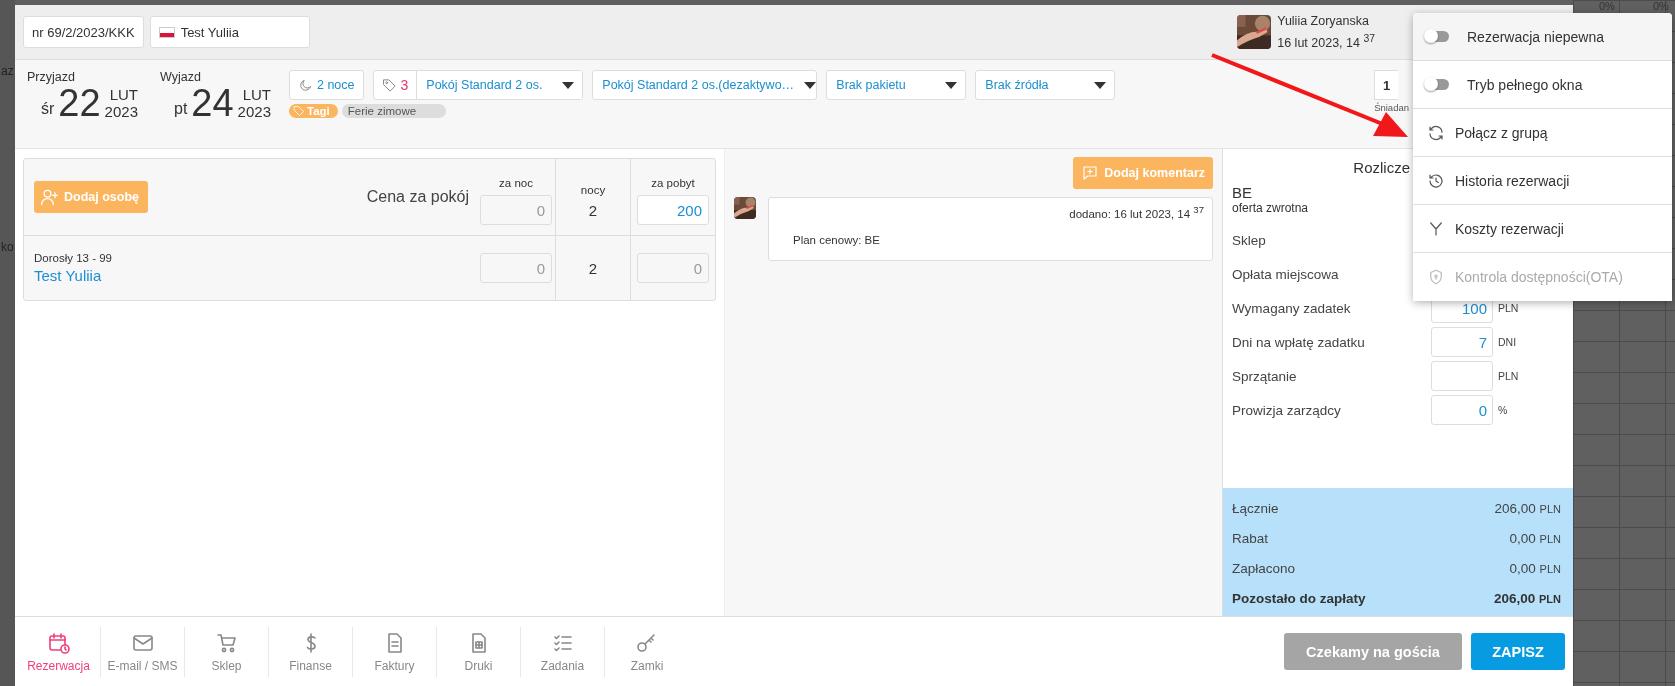  I want to click on comment-plus-icon, so click(1090, 173).